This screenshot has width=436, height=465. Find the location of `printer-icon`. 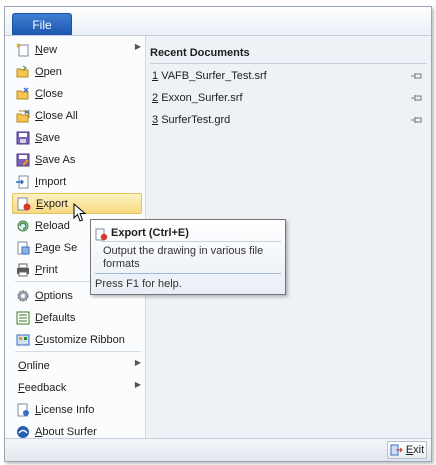

printer-icon is located at coordinates (23, 270).